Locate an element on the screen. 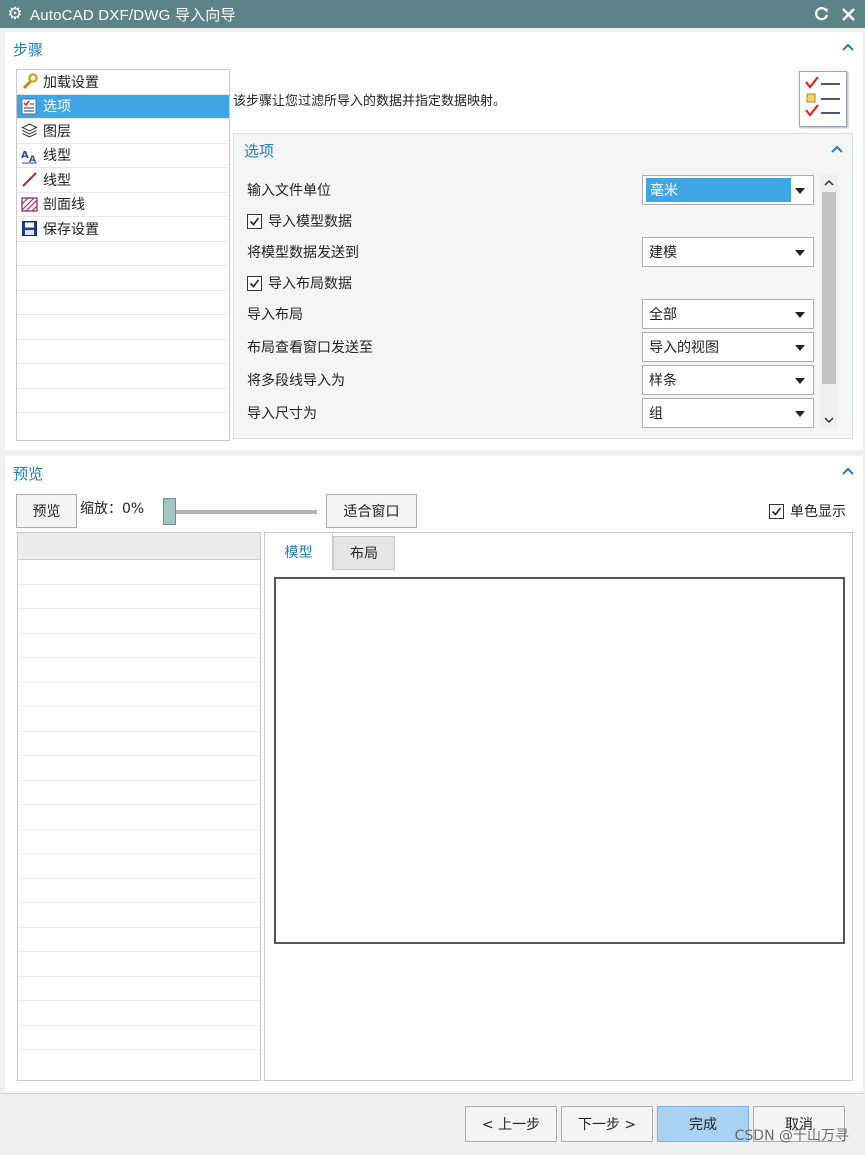 This screenshot has height=1155, width=865. import-model-data-option: 导入模型数据 is located at coordinates (299, 221).